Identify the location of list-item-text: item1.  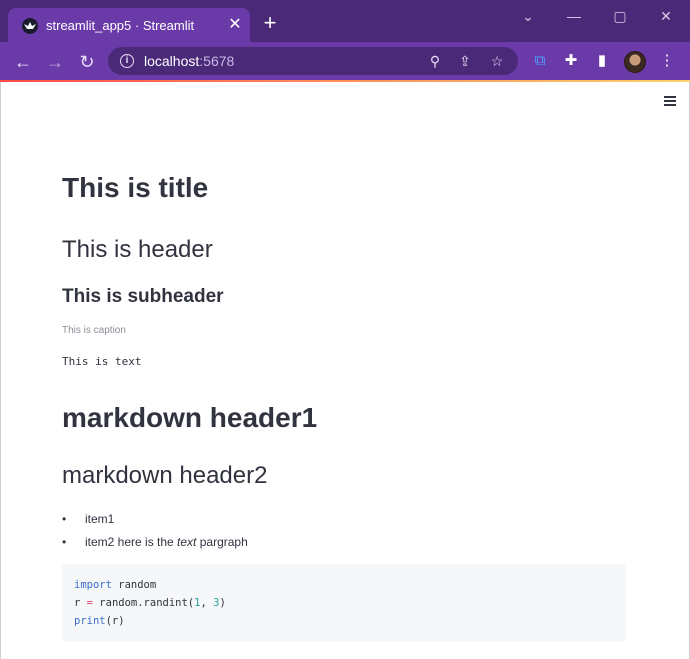
(100, 519).